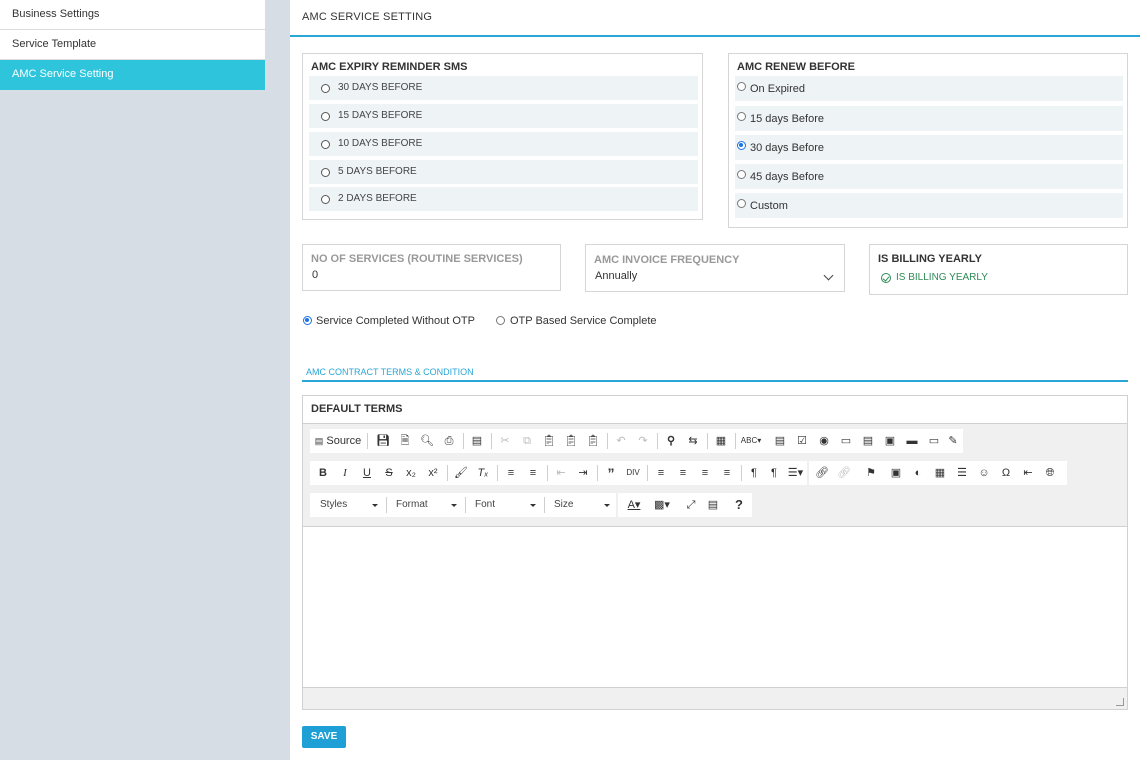  What do you see at coordinates (549, 441) in the screenshot?
I see `paste-icon: 📋︎` at bounding box center [549, 441].